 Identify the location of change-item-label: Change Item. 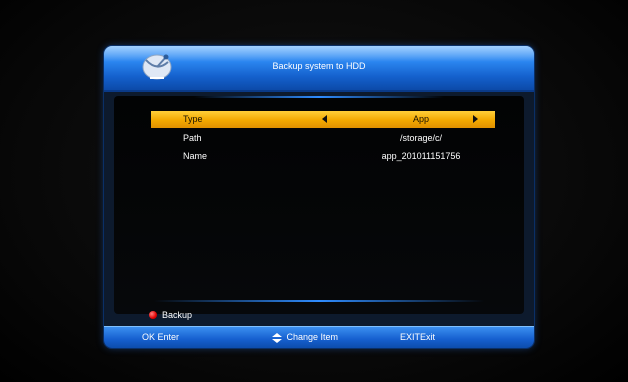
(312, 337).